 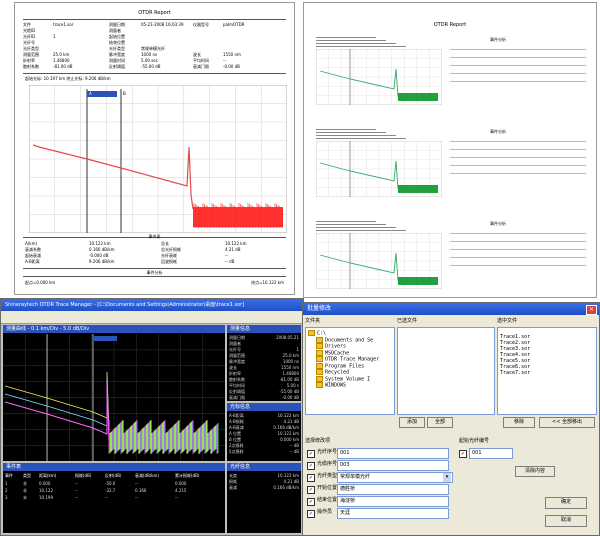 What do you see at coordinates (291, 481) in the screenshot?
I see `info-value: 4.21 dB` at bounding box center [291, 481].